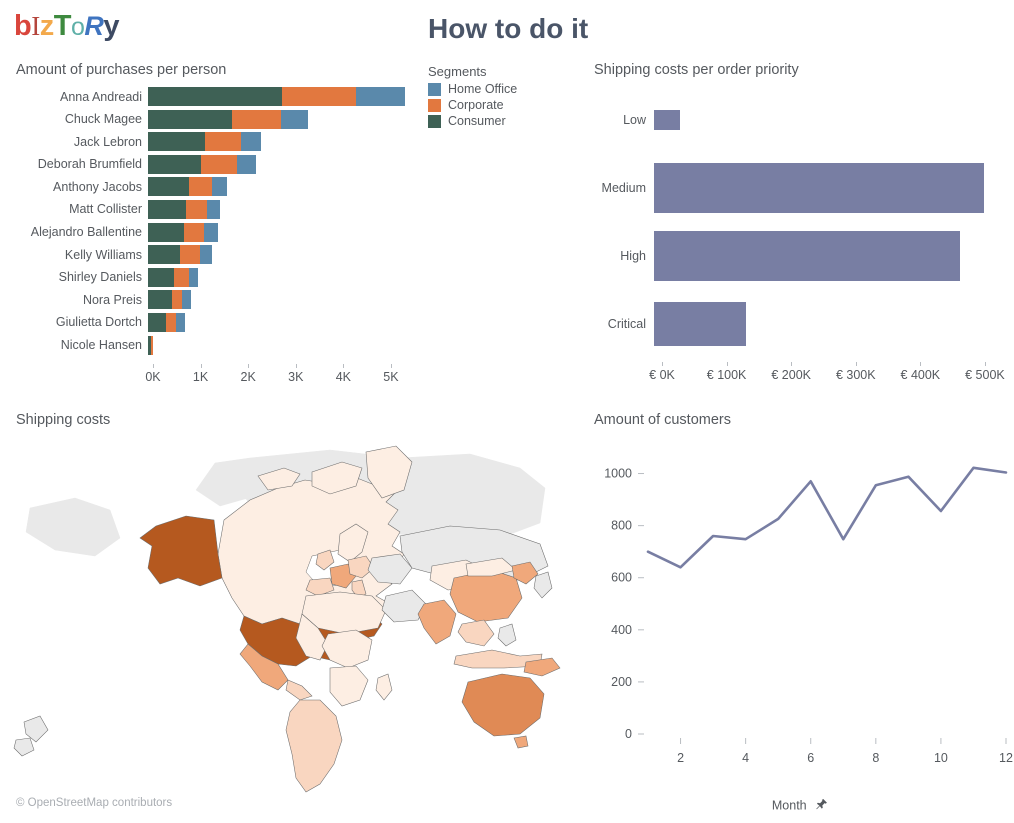 This screenshot has height=823, width=1014. What do you see at coordinates (205, 345) in the screenshot?
I see `purchases-bar-row: Nicole Hansen` at bounding box center [205, 345].